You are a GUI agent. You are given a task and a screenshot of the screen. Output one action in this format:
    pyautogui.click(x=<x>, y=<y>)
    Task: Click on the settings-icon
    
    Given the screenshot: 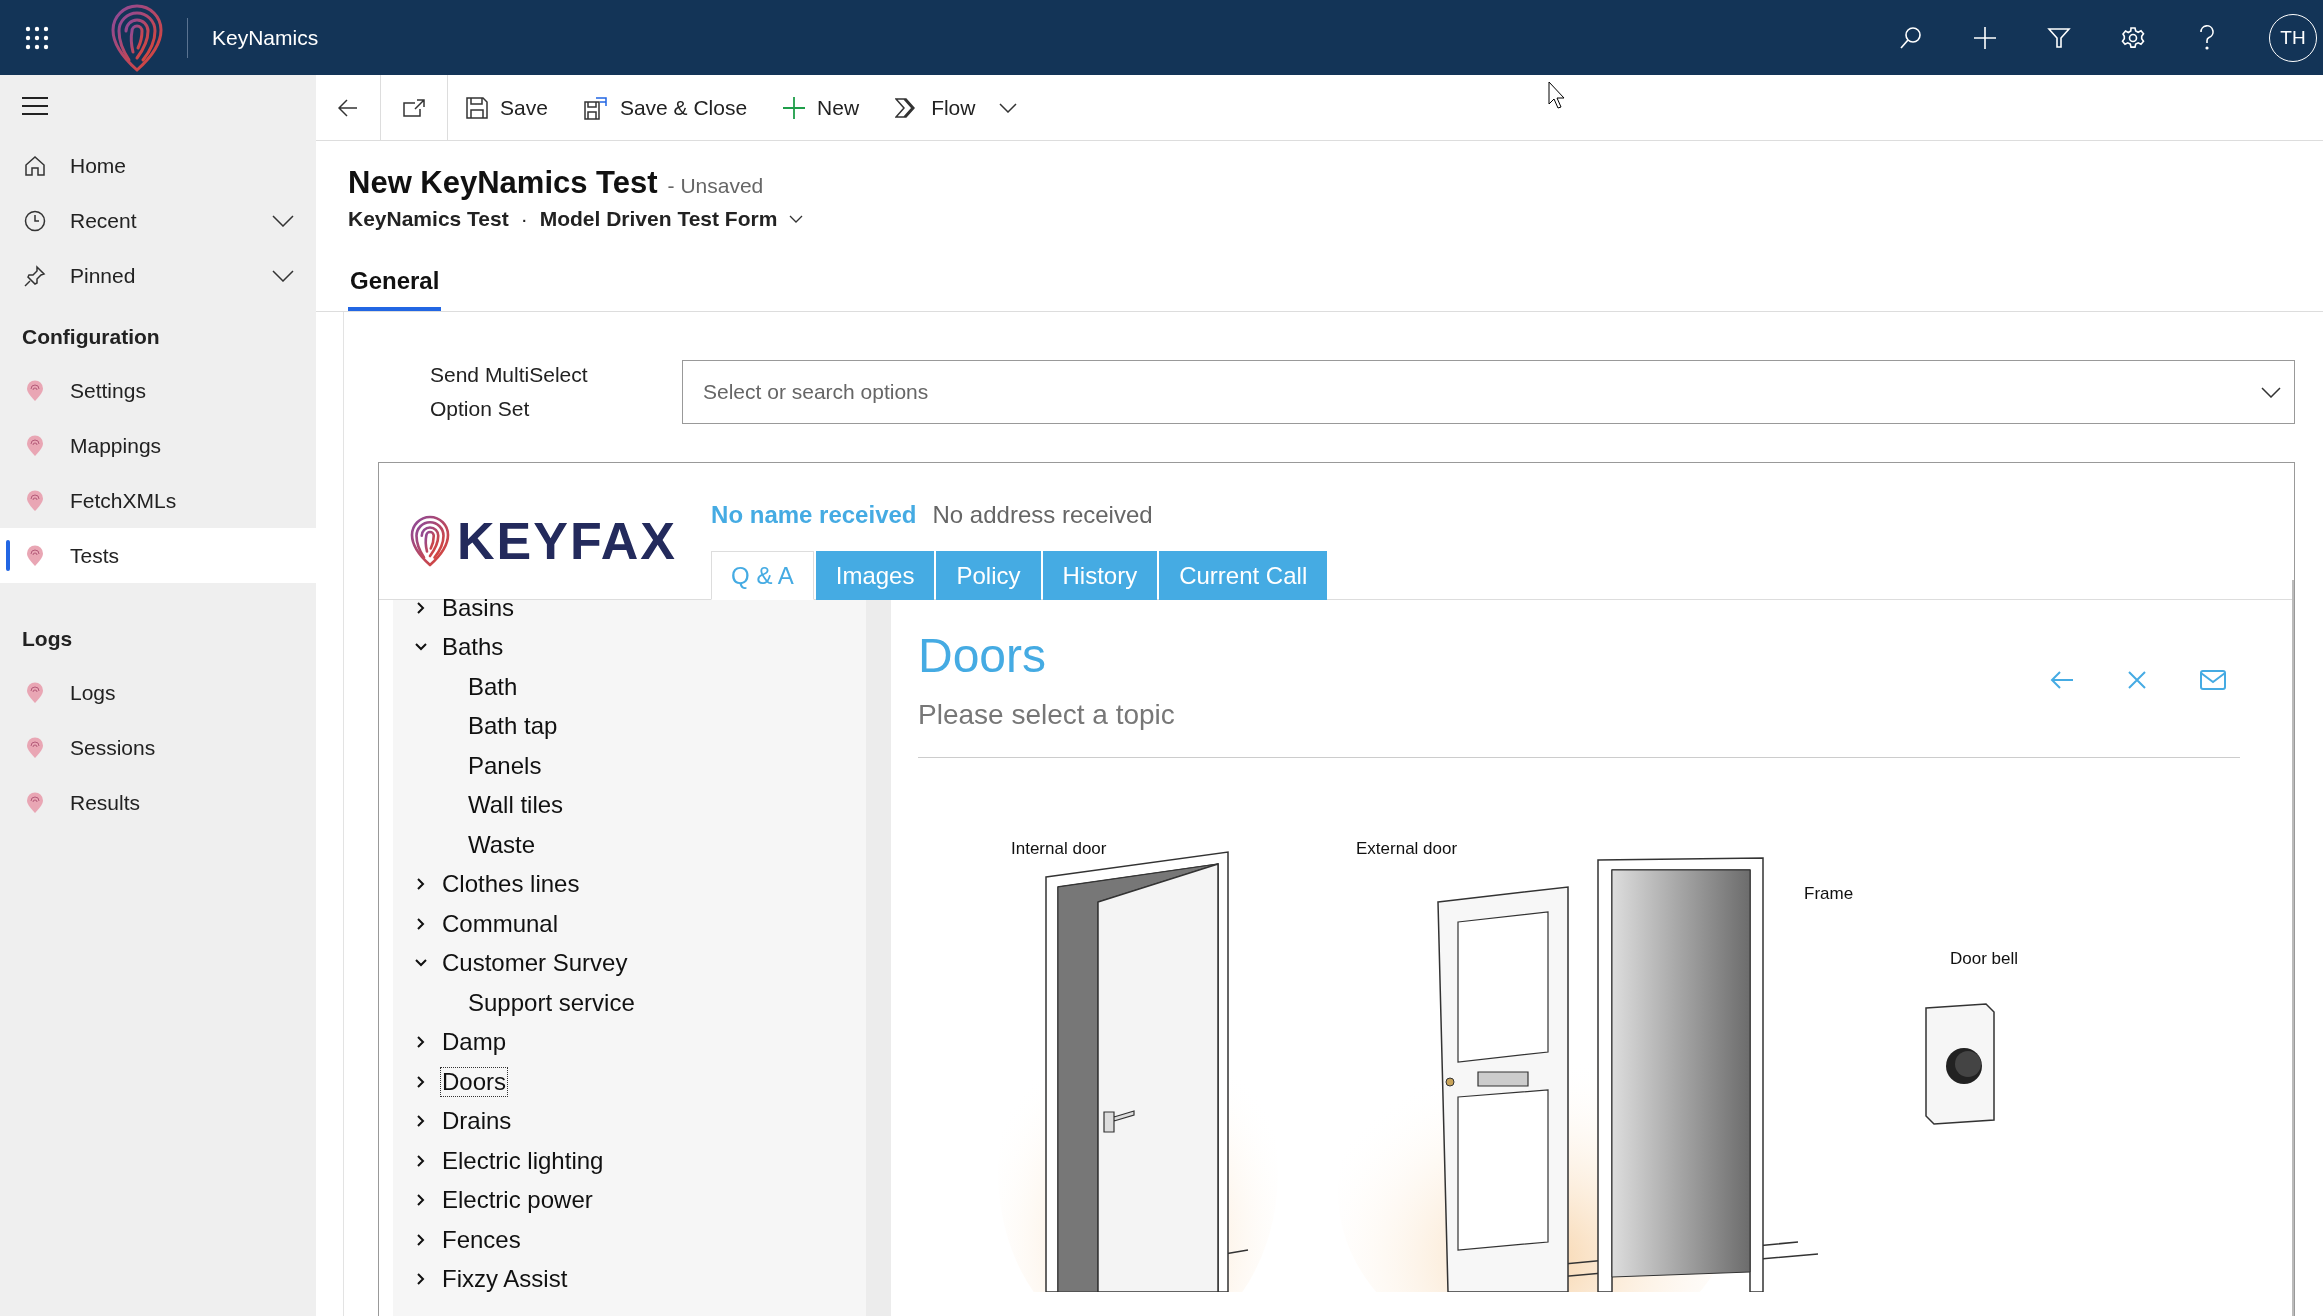 What is the action you would take?
    pyautogui.click(x=2133, y=37)
    